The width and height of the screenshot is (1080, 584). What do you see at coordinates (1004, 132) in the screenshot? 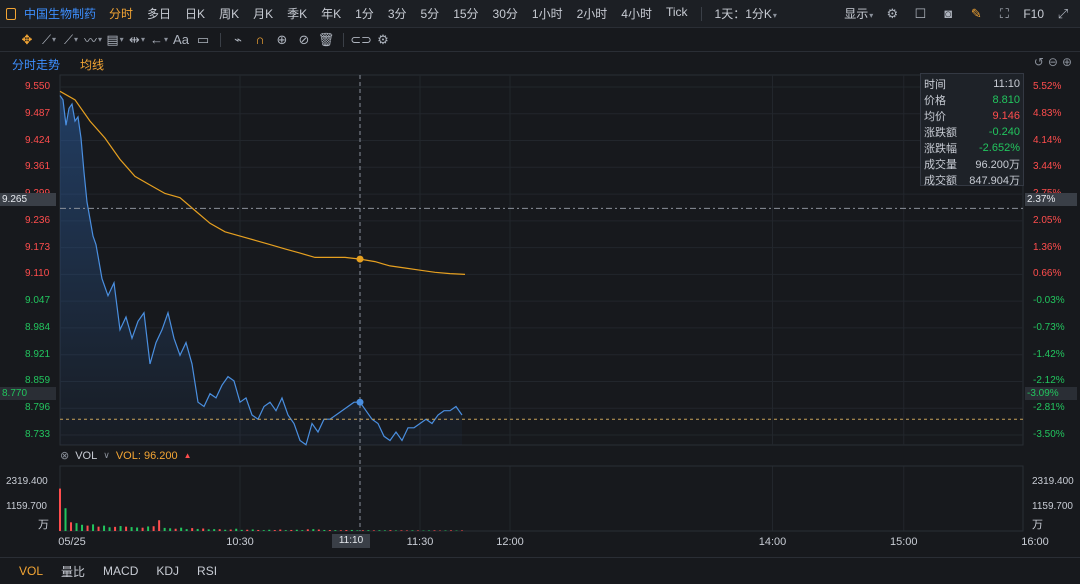
I see `info-value: -0.240` at bounding box center [1004, 132].